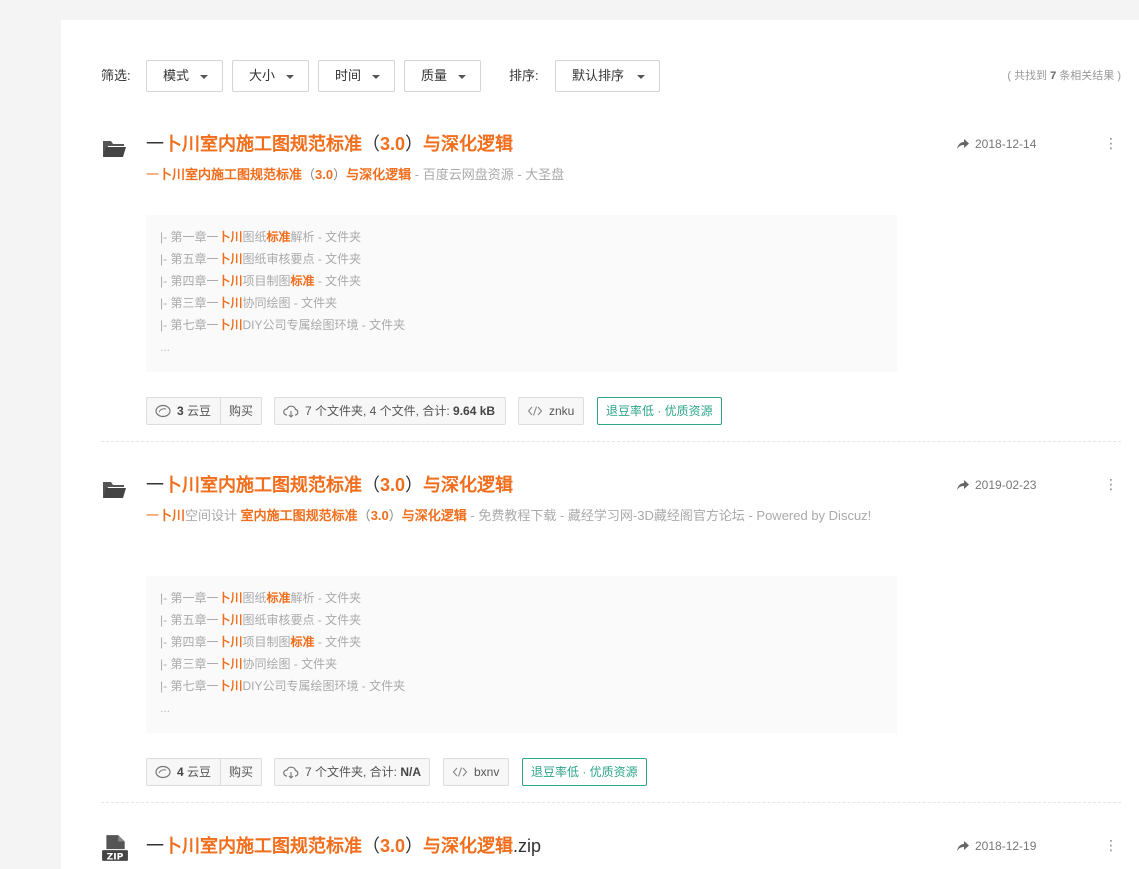 This screenshot has width=1139, height=869. What do you see at coordinates (338, 281) in the screenshot?
I see `file-text: - 文件夹` at bounding box center [338, 281].